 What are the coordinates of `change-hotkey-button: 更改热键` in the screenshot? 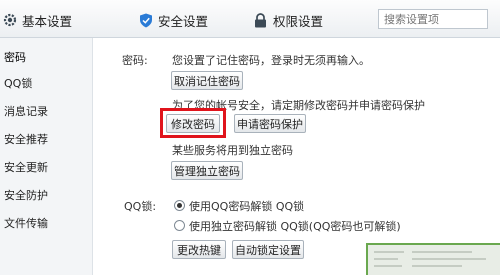 It's located at (199, 249).